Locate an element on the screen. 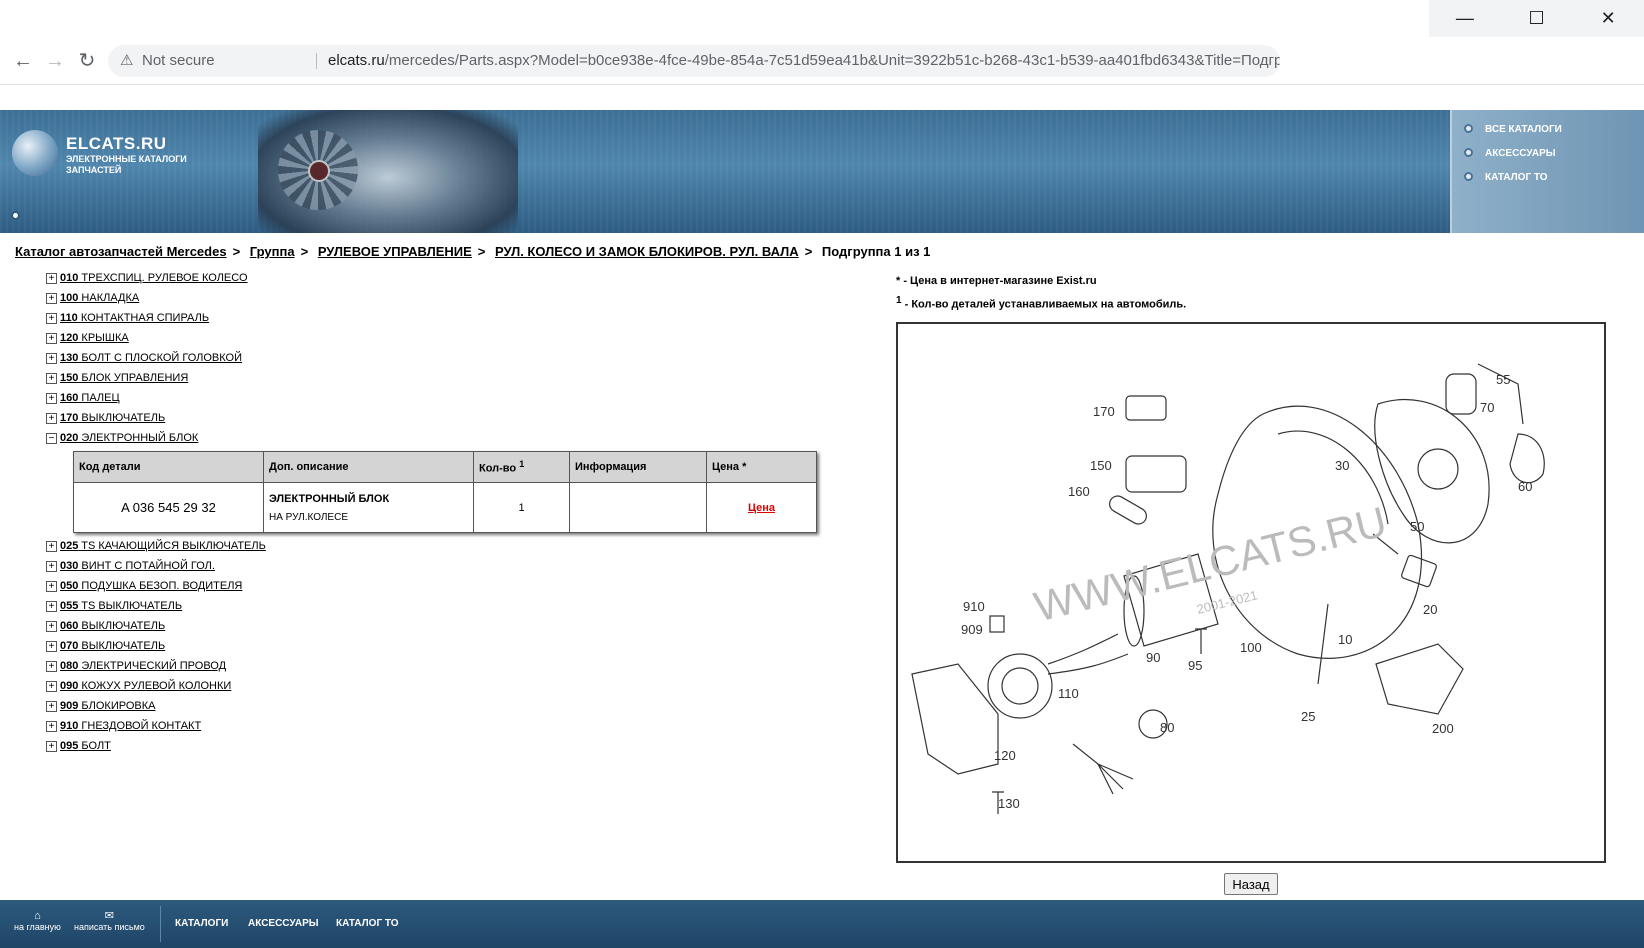  maximize-icon: ☐ is located at coordinates (1537, 18).